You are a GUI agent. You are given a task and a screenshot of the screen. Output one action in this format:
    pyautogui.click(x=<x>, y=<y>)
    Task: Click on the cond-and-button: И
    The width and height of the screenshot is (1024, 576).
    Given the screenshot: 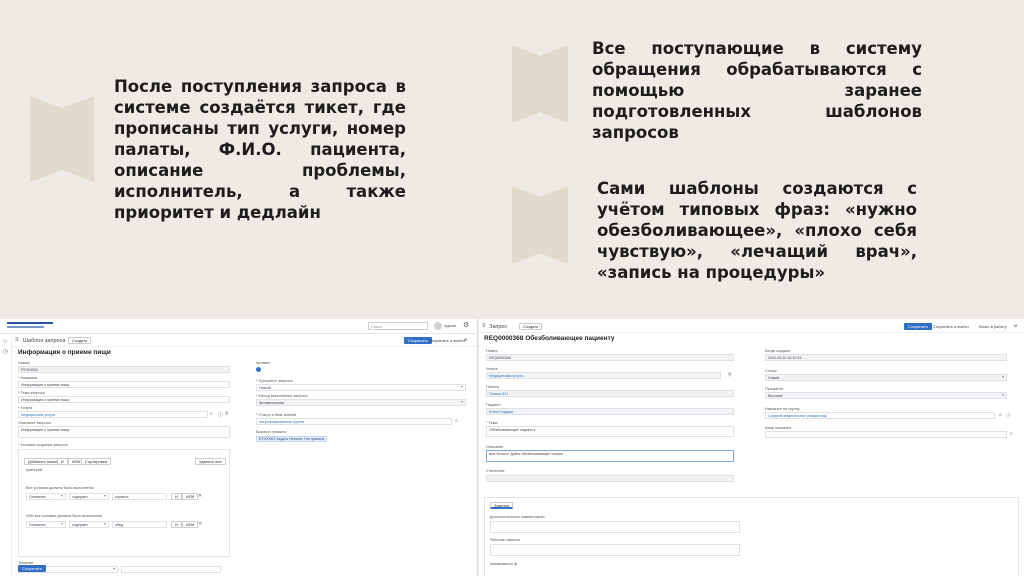 What is the action you would take?
    pyautogui.click(x=62, y=461)
    